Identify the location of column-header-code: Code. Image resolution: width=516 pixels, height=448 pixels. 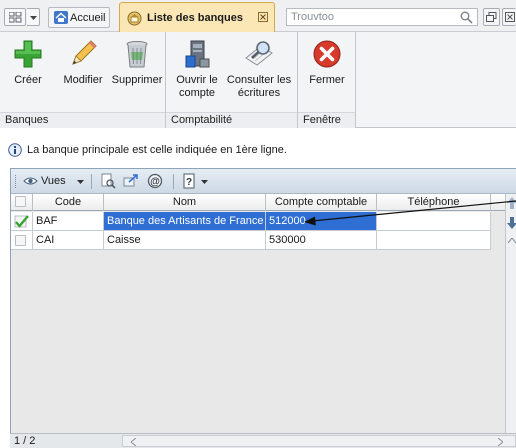
(68, 202).